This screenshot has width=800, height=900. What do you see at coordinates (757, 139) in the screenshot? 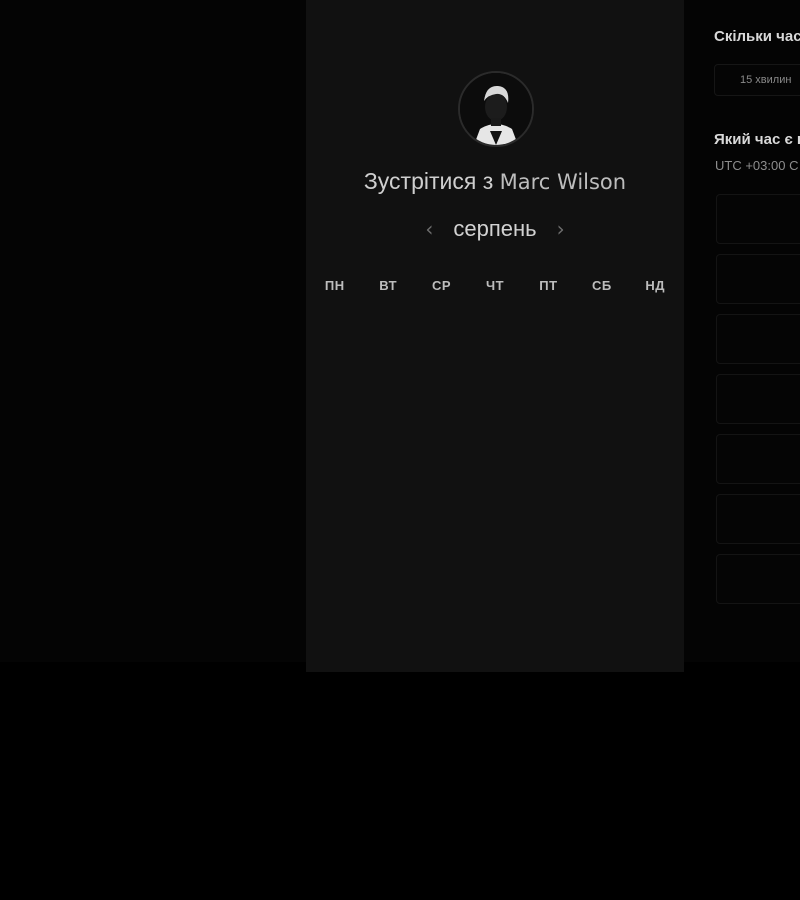
I see `time-question: Який час є в` at bounding box center [757, 139].